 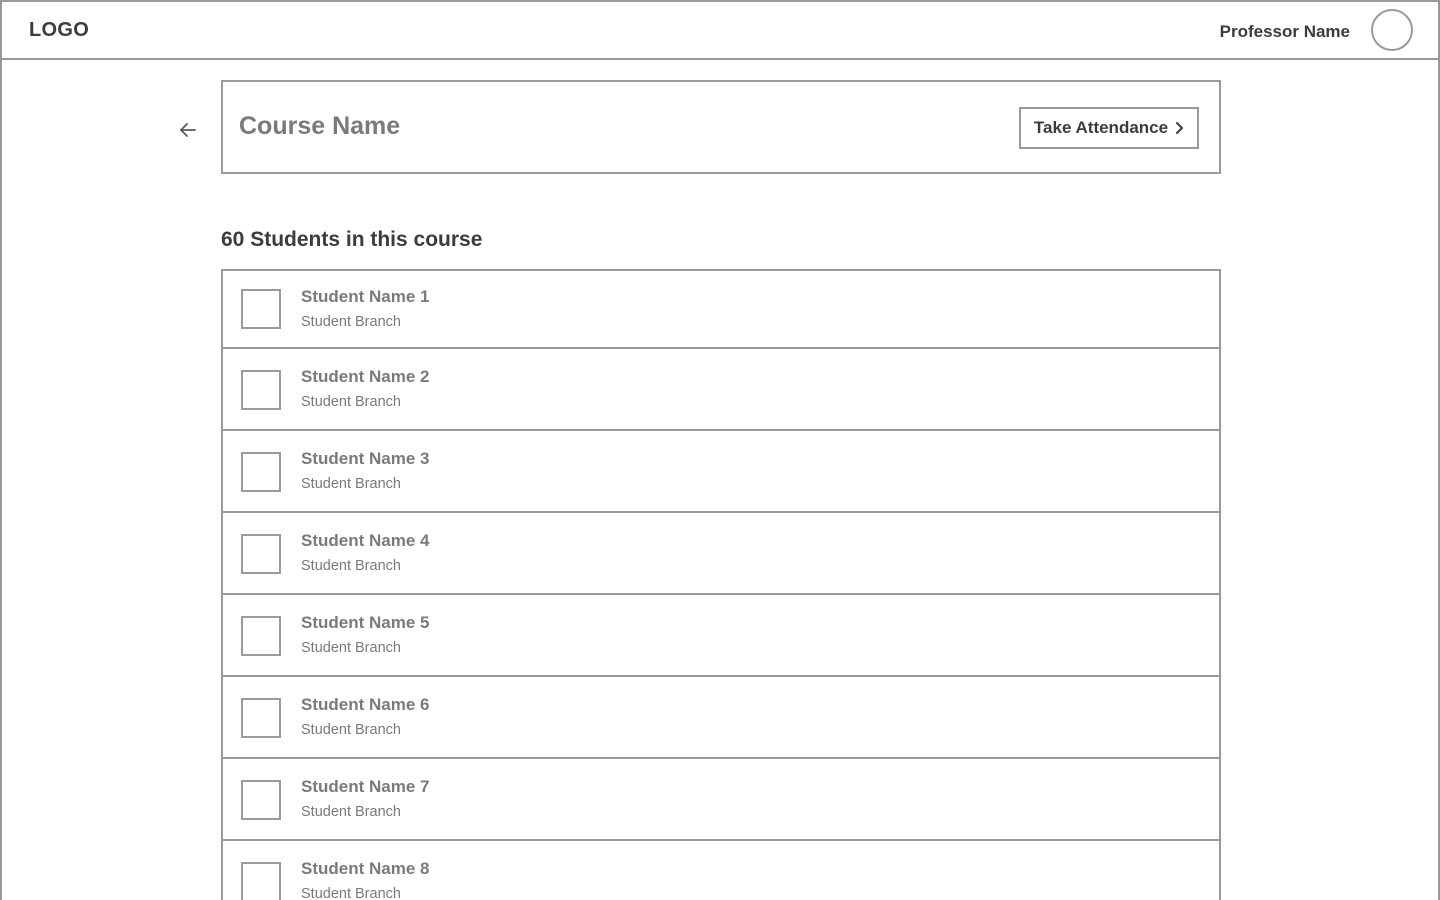 I want to click on list-item: Student Name 5 Student Branch, so click(x=721, y=636).